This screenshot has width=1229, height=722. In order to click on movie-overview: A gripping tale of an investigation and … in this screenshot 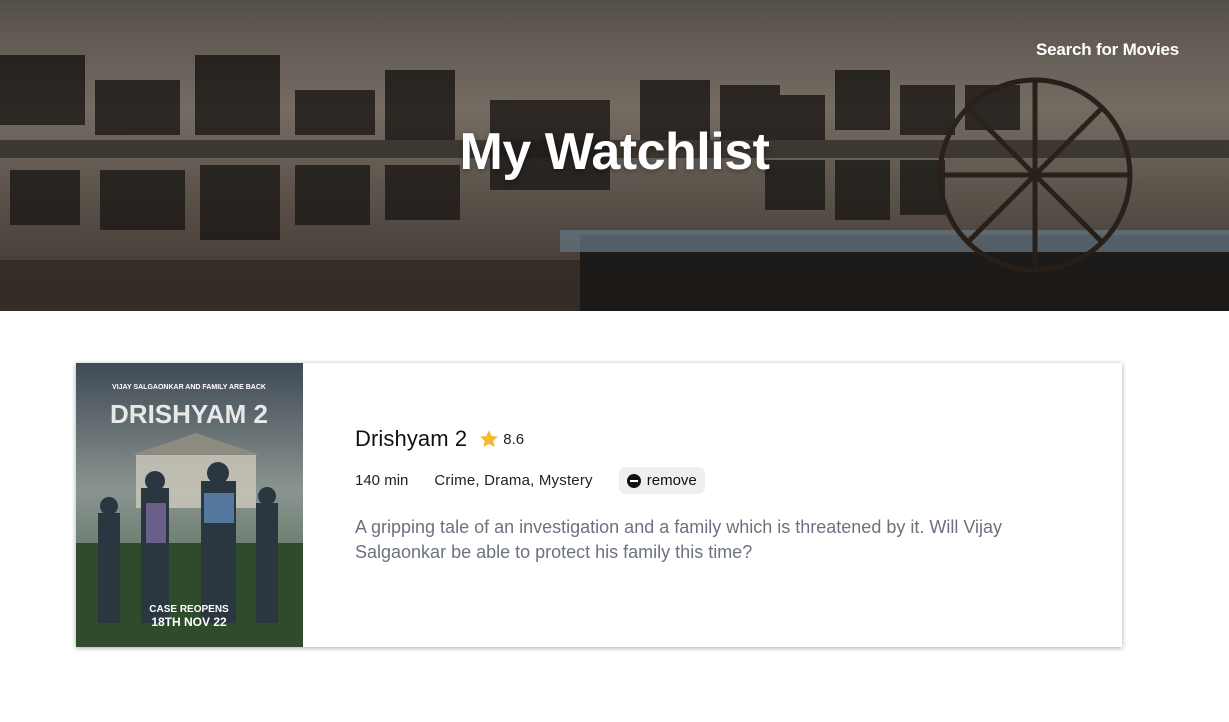, I will do `click(679, 539)`.